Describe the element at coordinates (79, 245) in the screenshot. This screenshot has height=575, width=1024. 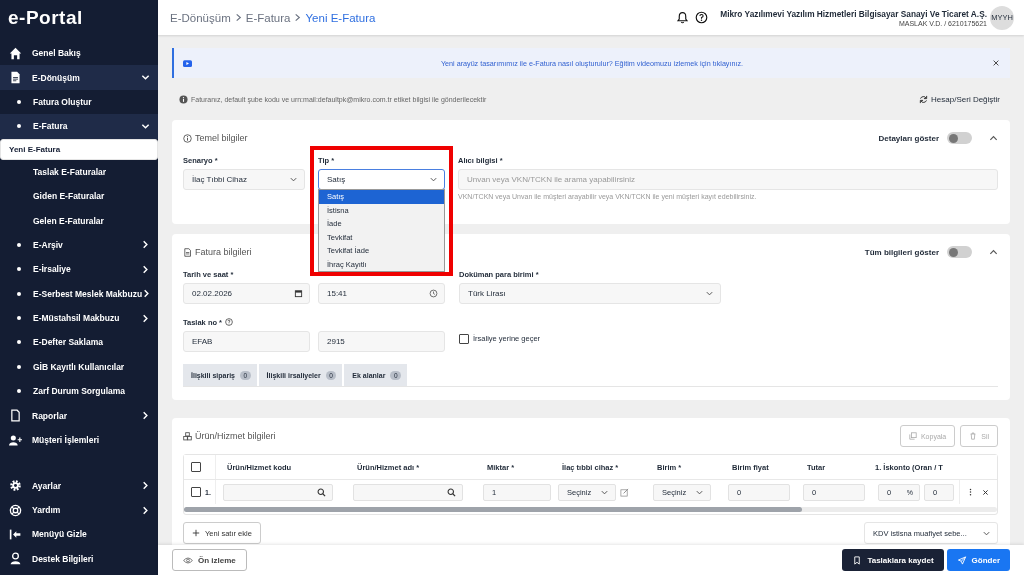
I see `sidebar-item: E-Arşiv` at that location.